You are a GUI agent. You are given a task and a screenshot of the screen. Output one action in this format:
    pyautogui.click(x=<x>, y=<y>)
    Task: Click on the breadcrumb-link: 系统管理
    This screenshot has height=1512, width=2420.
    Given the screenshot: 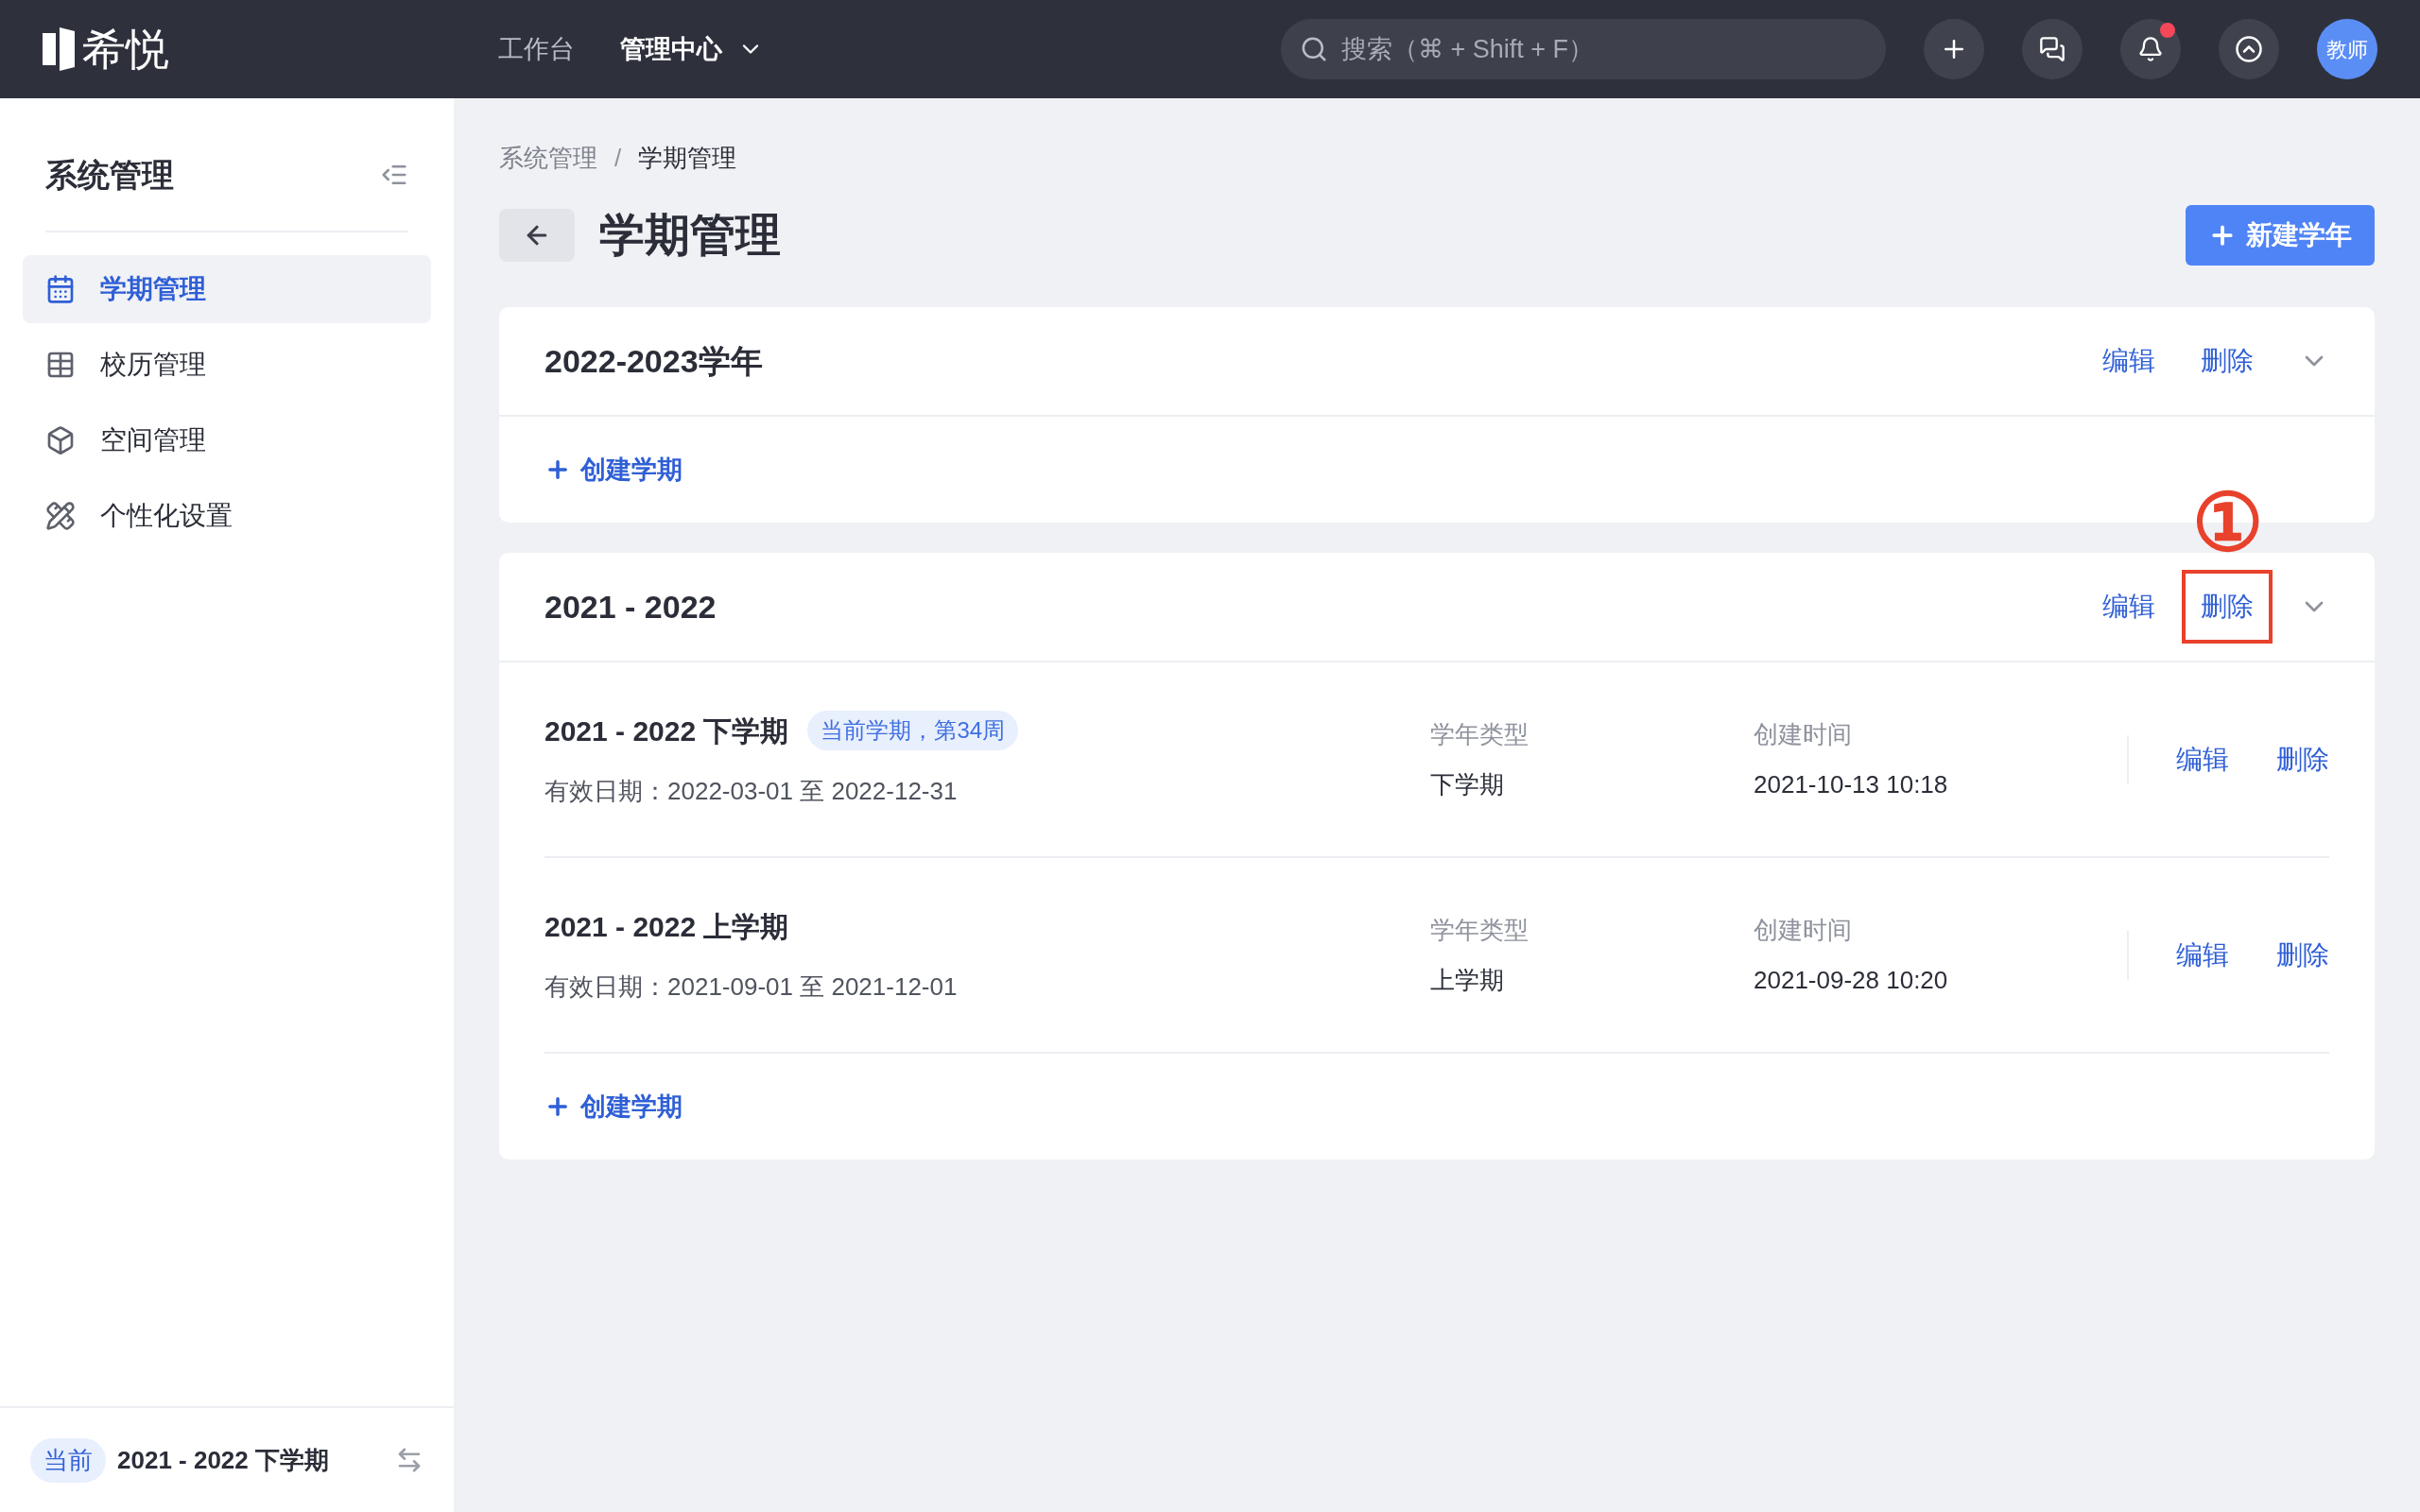 What is the action you would take?
    pyautogui.click(x=548, y=158)
    